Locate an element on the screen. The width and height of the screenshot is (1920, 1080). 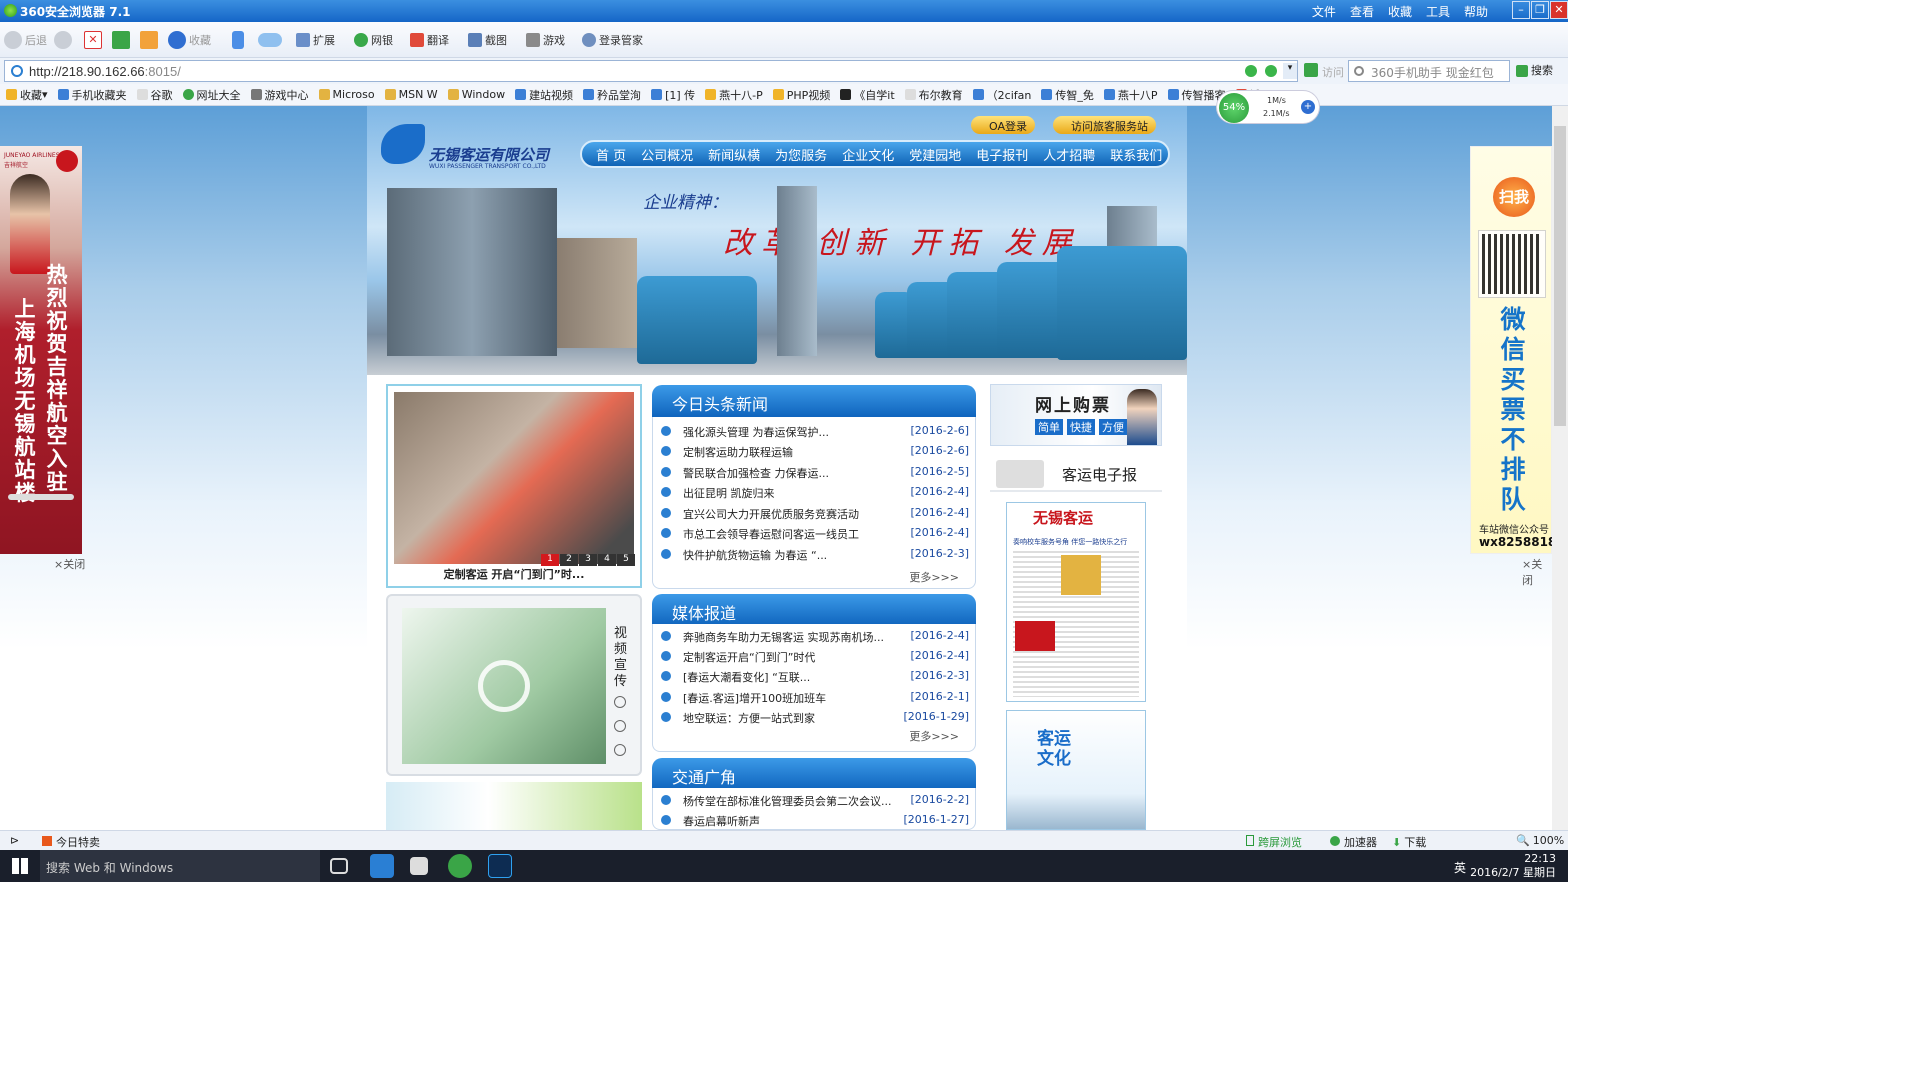
promo-banner is located at coordinates (514, 806).